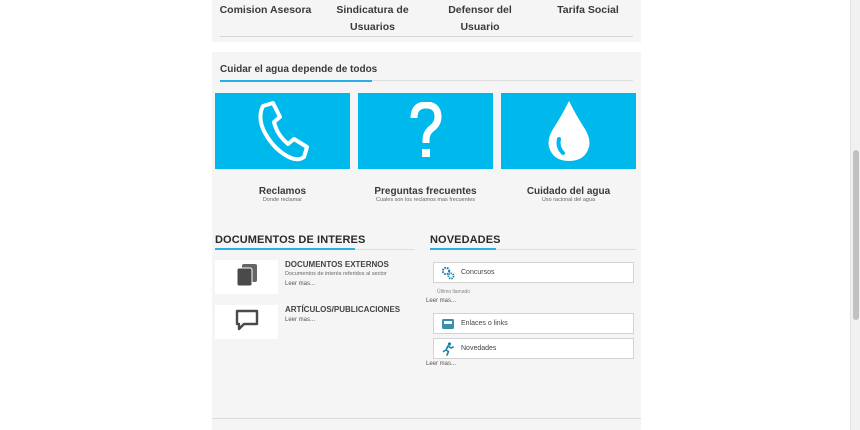  I want to click on news-title-accent, so click(463, 249).